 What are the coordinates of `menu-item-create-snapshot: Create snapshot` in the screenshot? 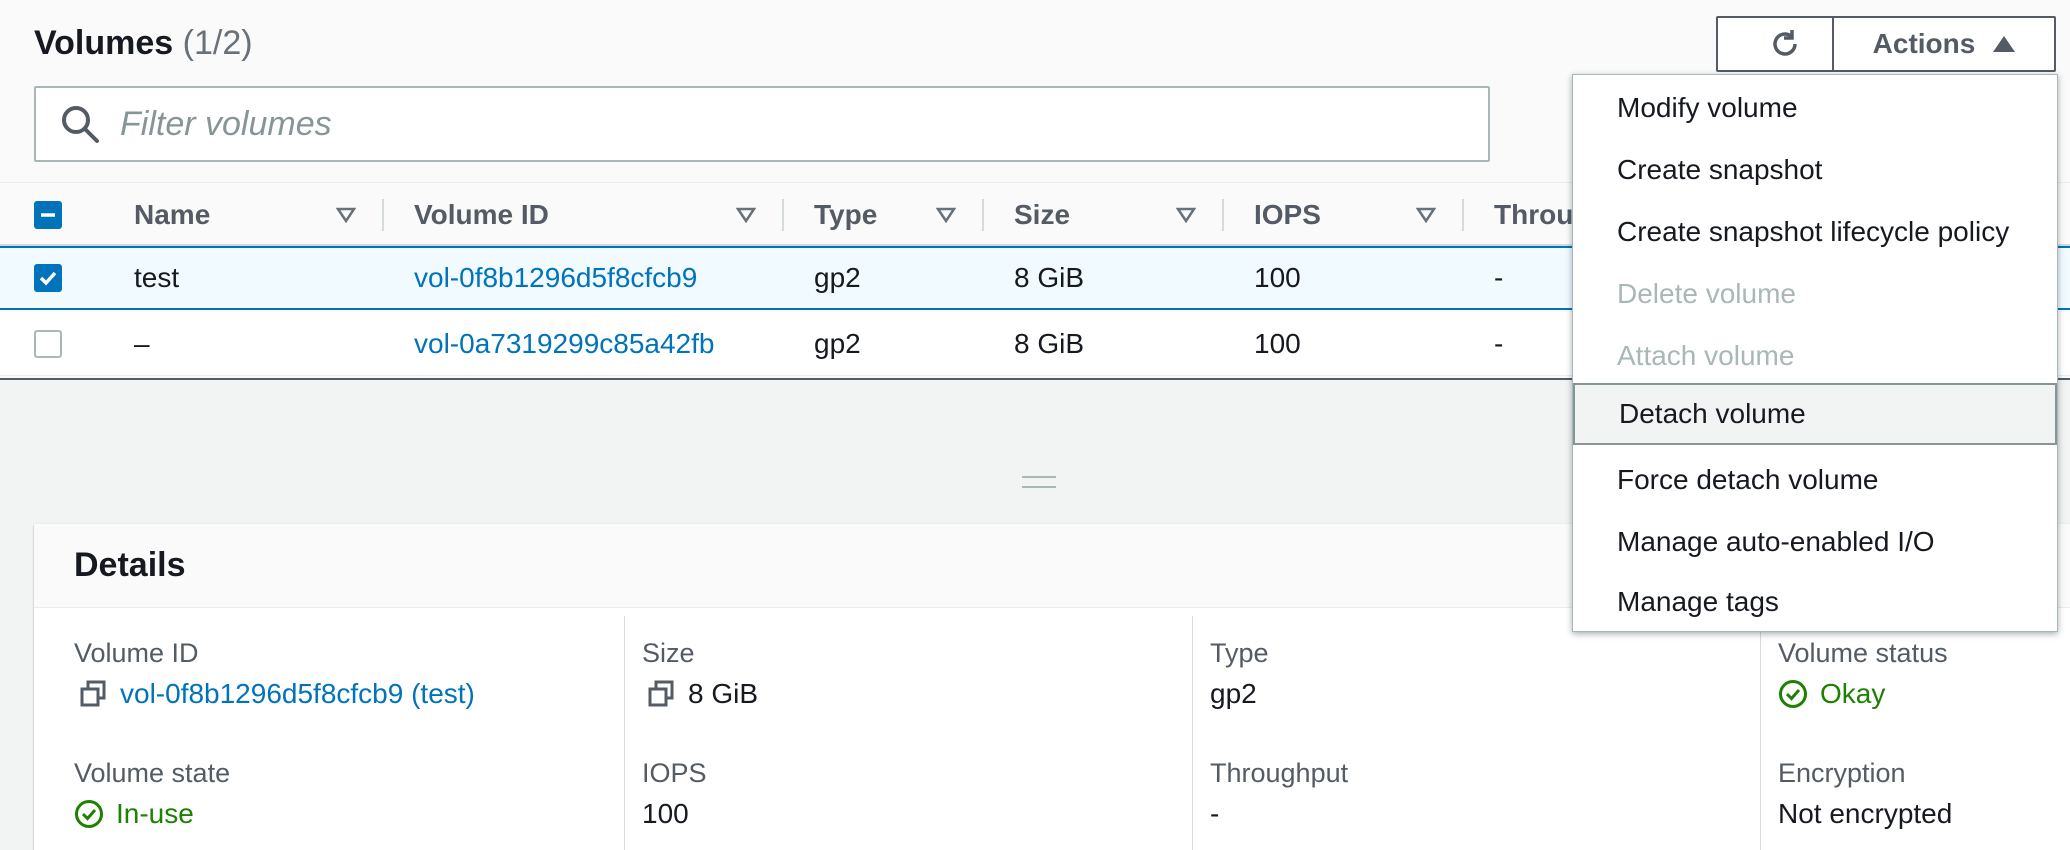 It's located at (1815, 170).